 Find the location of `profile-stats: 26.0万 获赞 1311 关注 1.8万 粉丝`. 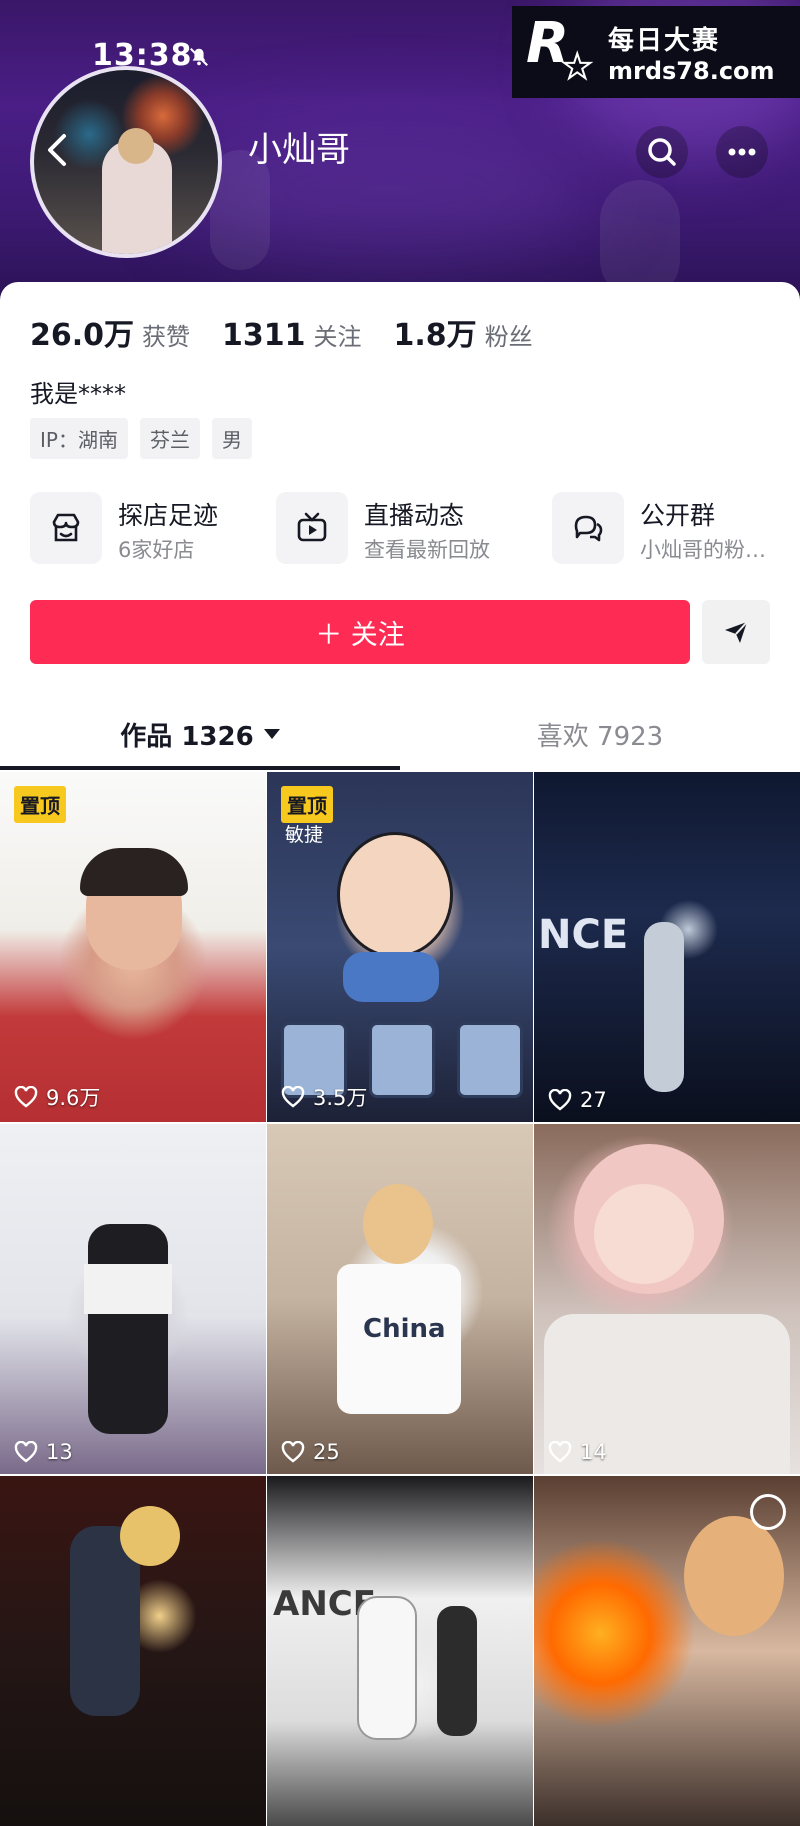

profile-stats: 26.0万 获赞 1311 关注 1.8万 粉丝 is located at coordinates (297, 332).